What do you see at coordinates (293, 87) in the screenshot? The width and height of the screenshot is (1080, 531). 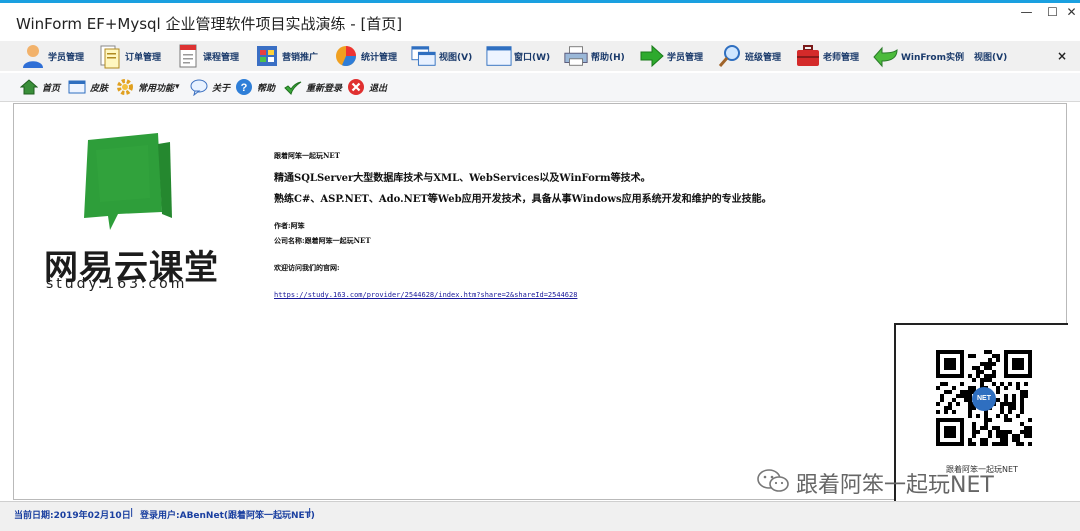 I see `checkmark-icon` at bounding box center [293, 87].